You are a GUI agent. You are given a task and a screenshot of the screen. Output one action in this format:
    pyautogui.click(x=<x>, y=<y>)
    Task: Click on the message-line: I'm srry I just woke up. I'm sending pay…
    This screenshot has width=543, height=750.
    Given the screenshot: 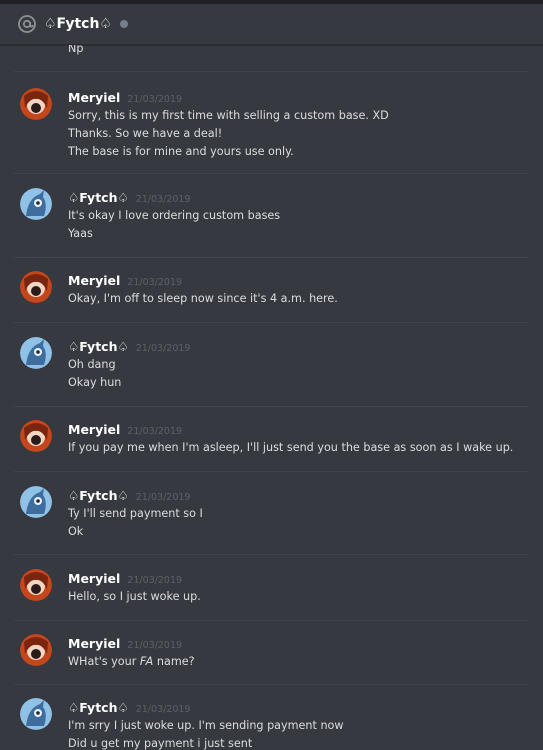 What is the action you would take?
    pyautogui.click(x=206, y=725)
    